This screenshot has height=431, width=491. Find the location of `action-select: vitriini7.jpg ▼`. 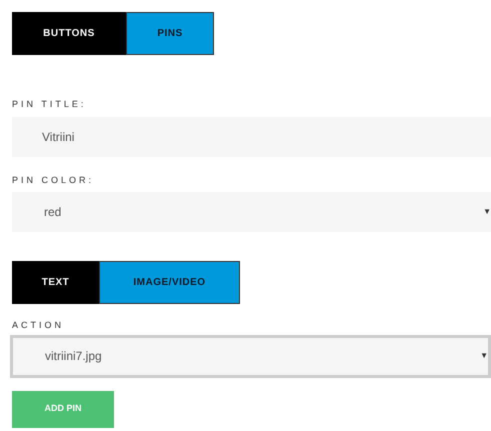

action-select: vitriini7.jpg ▼ is located at coordinates (250, 356).